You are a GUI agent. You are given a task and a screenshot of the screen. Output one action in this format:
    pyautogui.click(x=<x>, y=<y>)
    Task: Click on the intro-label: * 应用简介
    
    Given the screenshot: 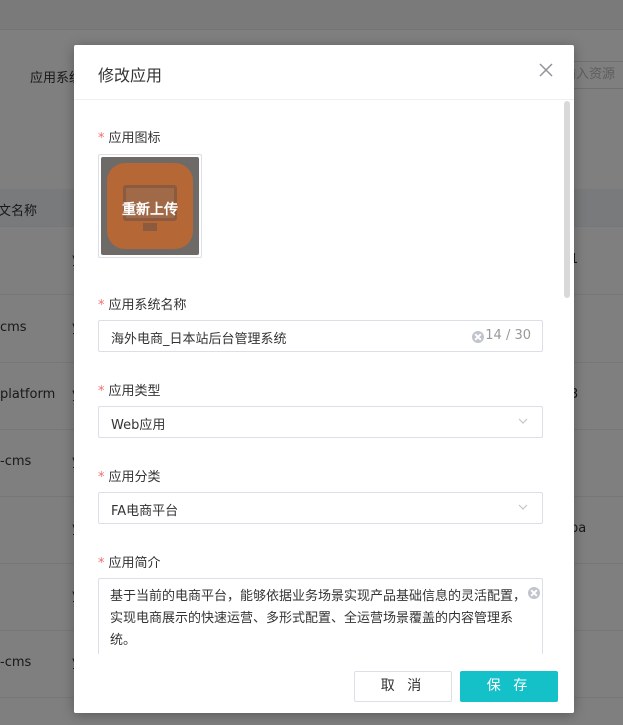 What is the action you would take?
    pyautogui.click(x=129, y=563)
    